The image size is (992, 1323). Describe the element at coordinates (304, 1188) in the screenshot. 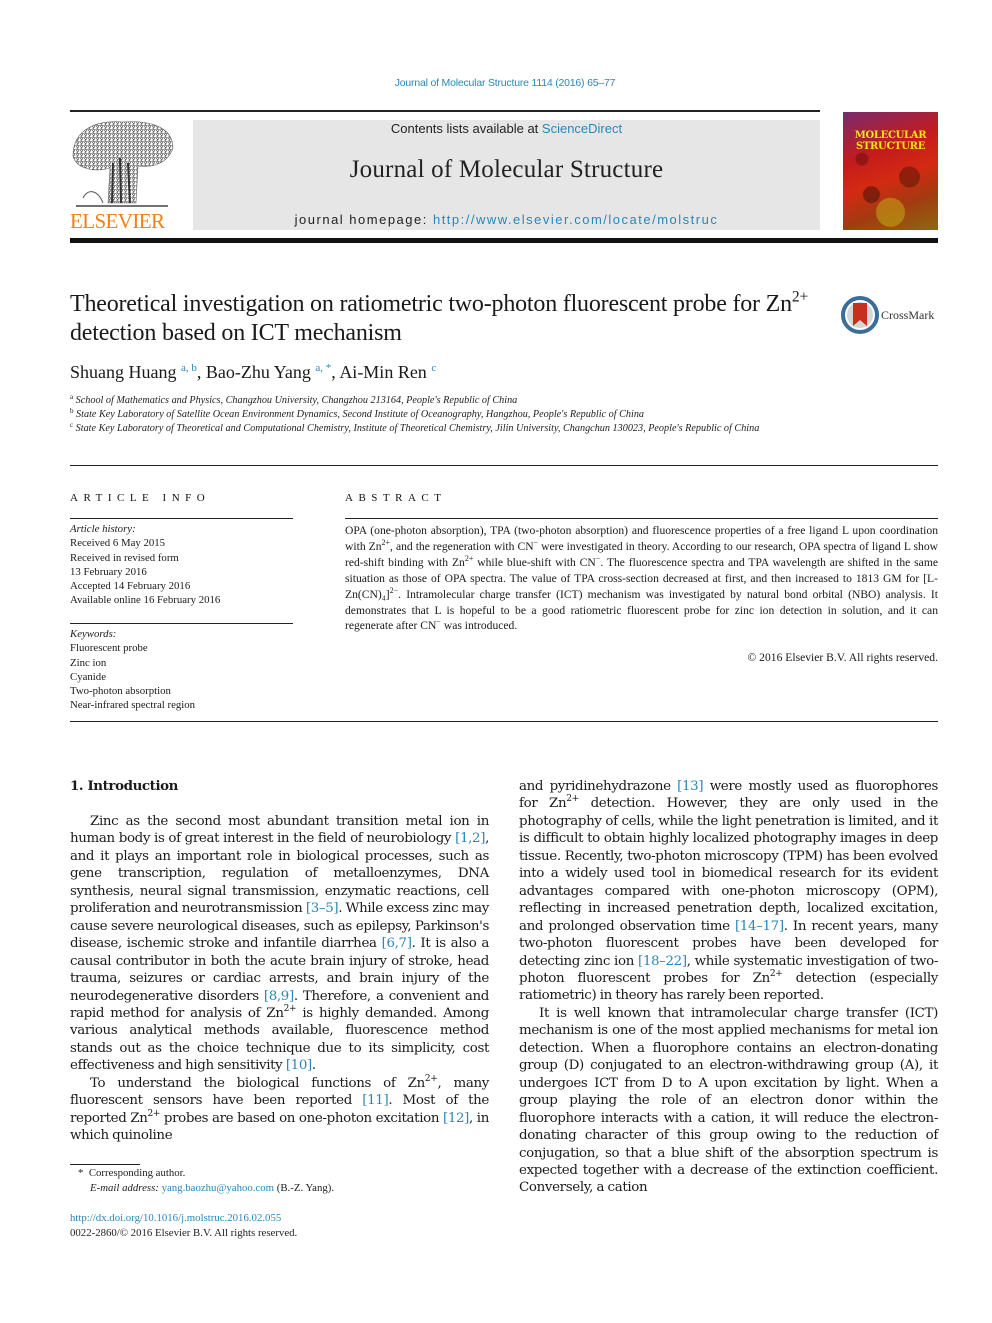

I see `email-suffix: (B.-Z. Yang).` at that location.